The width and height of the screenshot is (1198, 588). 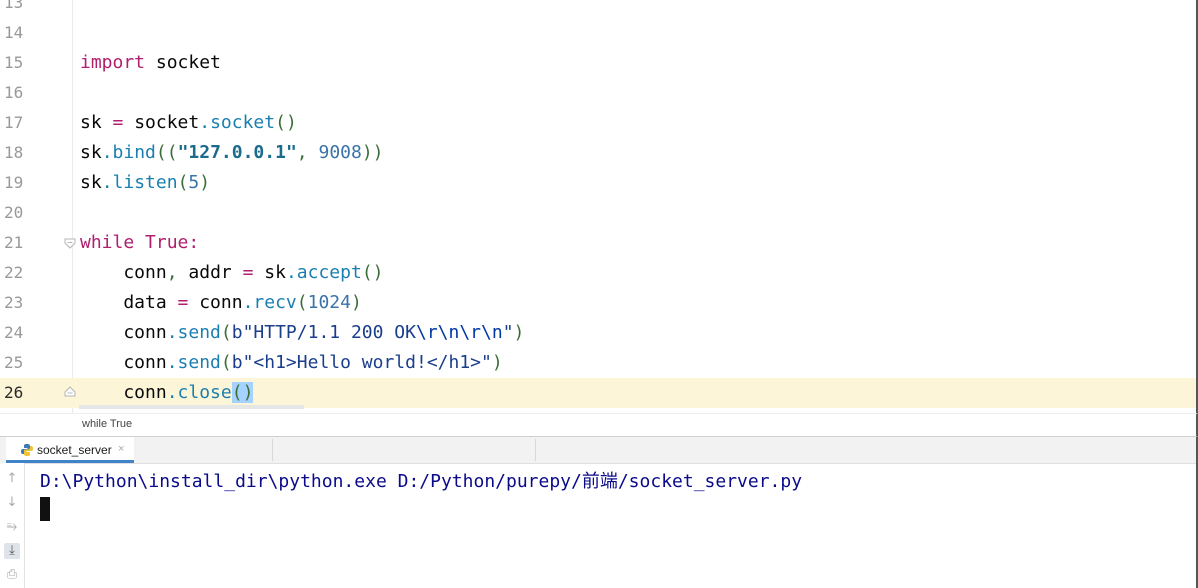 I want to click on identifier-token: data, so click(x=123, y=302).